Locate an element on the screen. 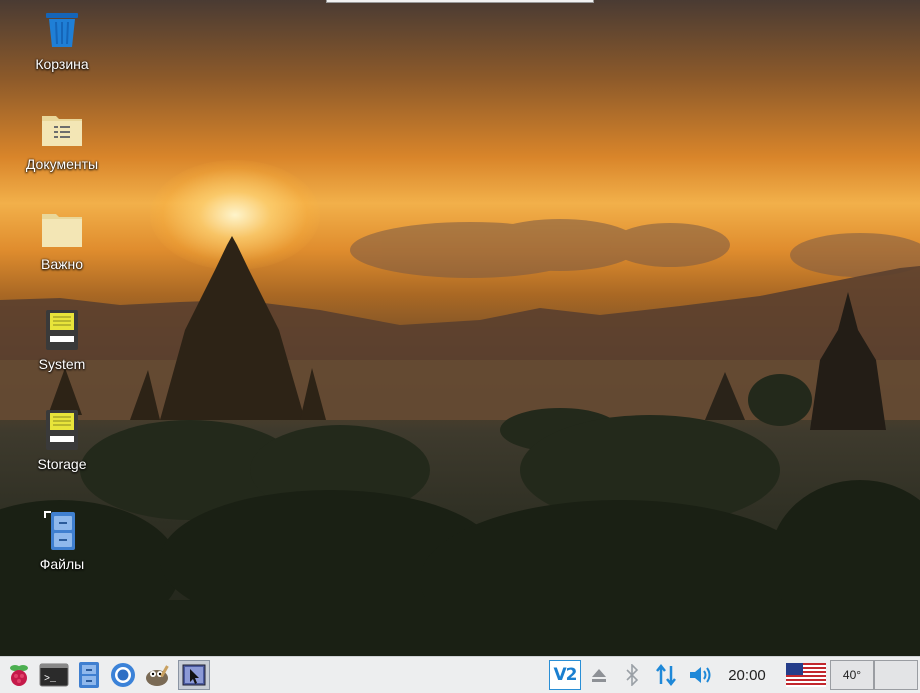  screenshot-tool-icon is located at coordinates (194, 675).